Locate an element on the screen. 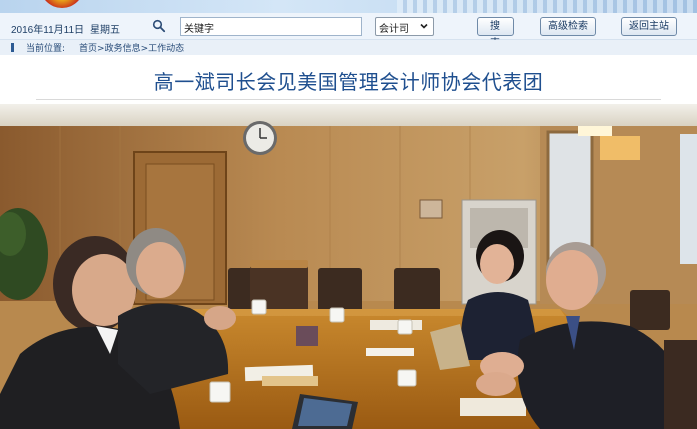 The width and height of the screenshot is (697, 429). scope-select: 会计司 is located at coordinates (404, 26).